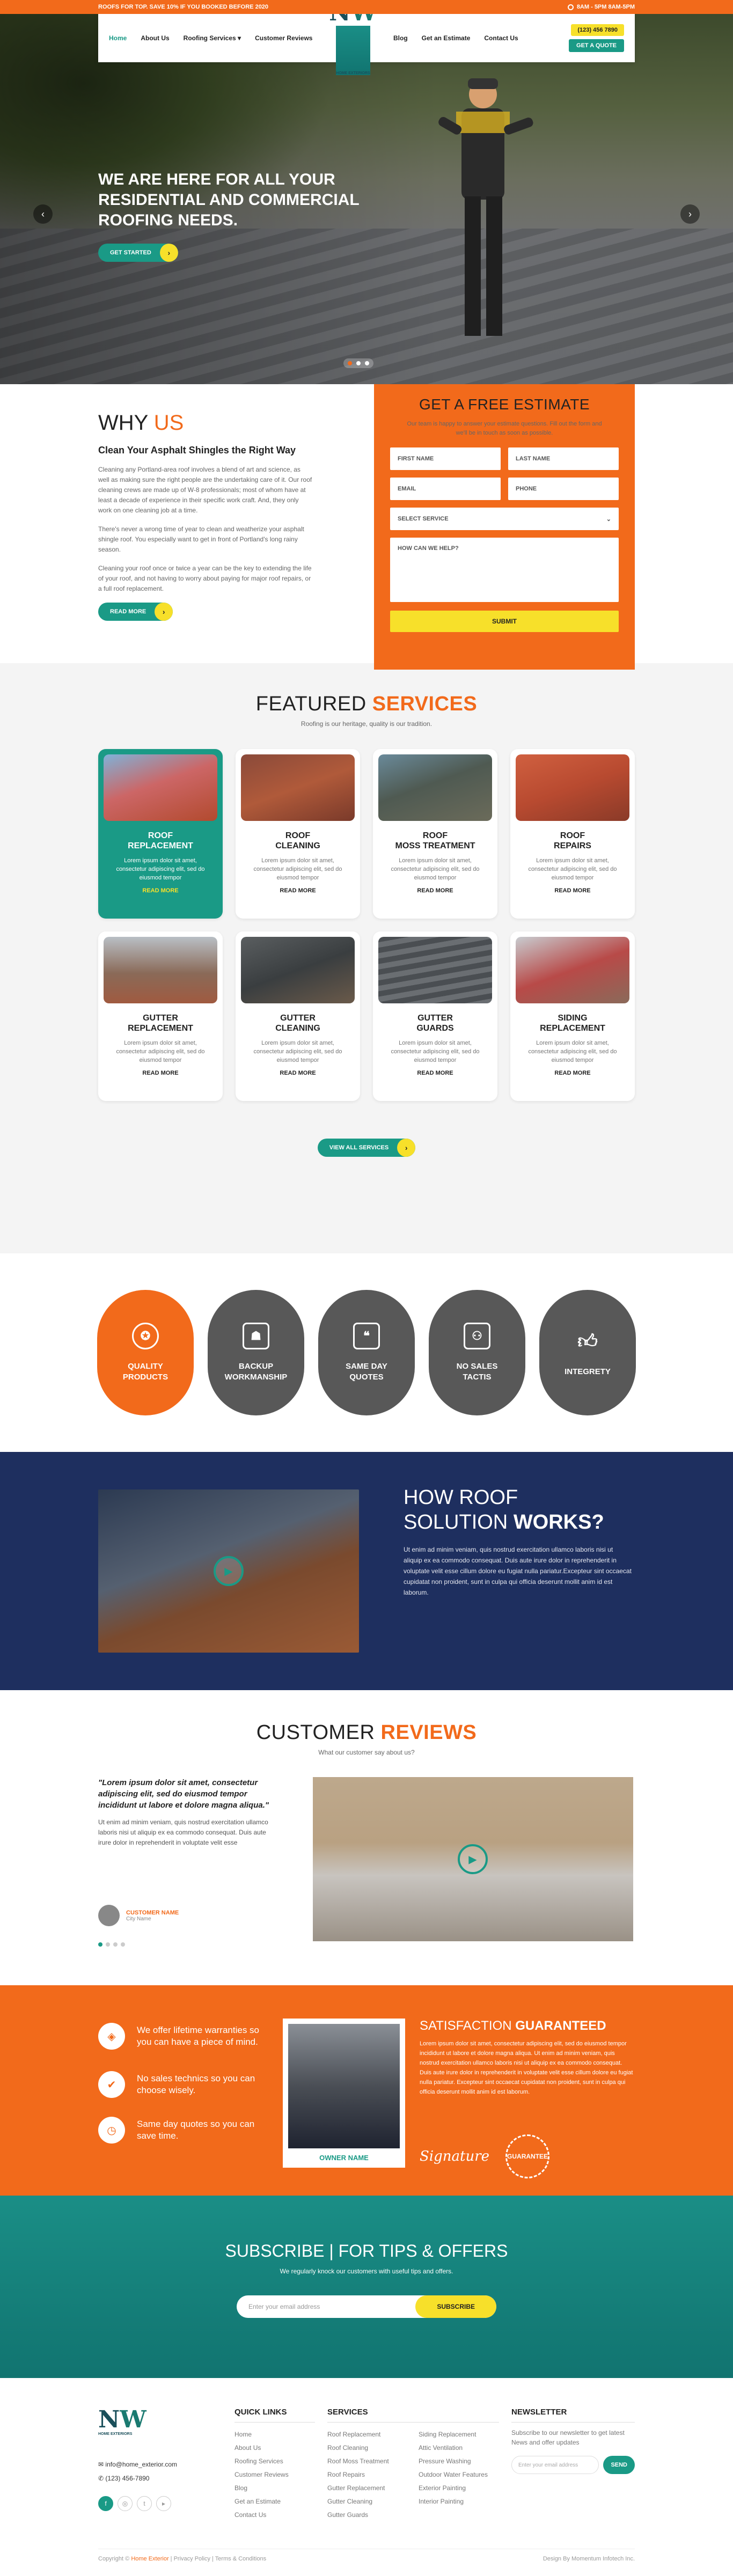 Image resolution: width=733 pixels, height=2576 pixels. I want to click on footer-link: Gutter Guards, so click(367, 2515).